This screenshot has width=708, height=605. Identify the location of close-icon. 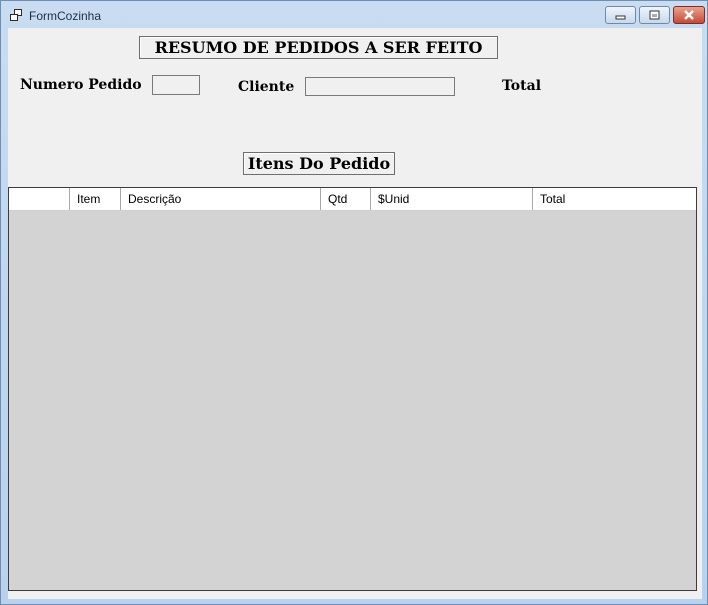
(689, 15).